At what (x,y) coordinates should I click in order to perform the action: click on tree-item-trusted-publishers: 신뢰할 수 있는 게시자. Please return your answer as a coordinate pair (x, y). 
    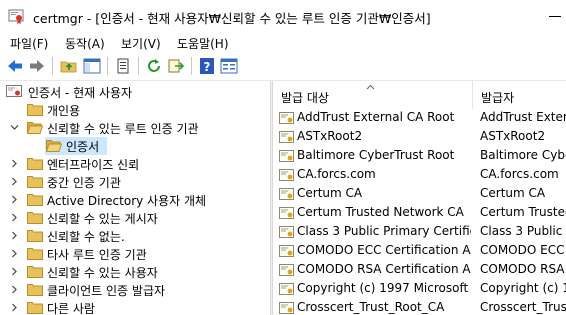
    Looking at the image, I should click on (135, 218).